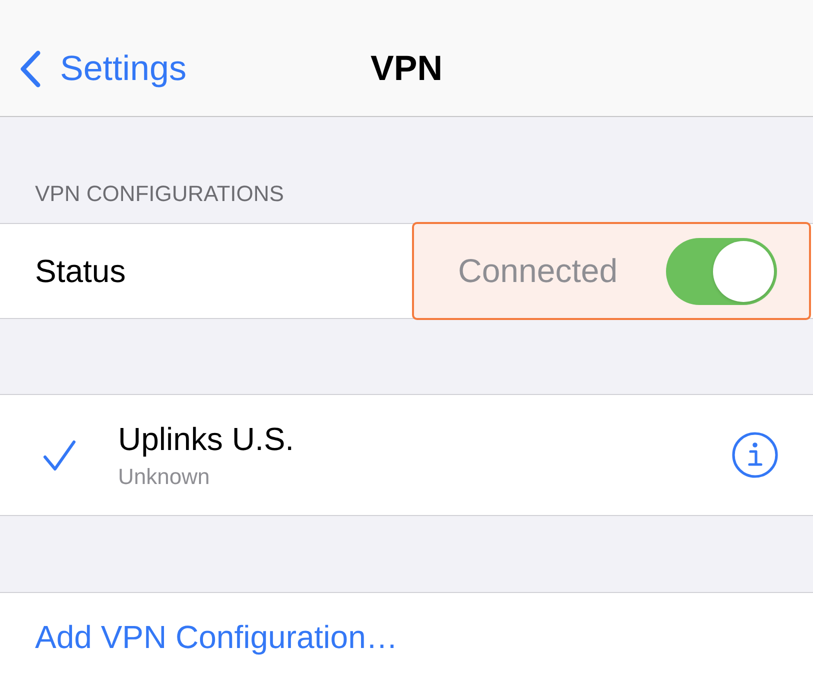 Image resolution: width=813 pixels, height=687 pixels. I want to click on configuration-status: Unknown, so click(164, 477).